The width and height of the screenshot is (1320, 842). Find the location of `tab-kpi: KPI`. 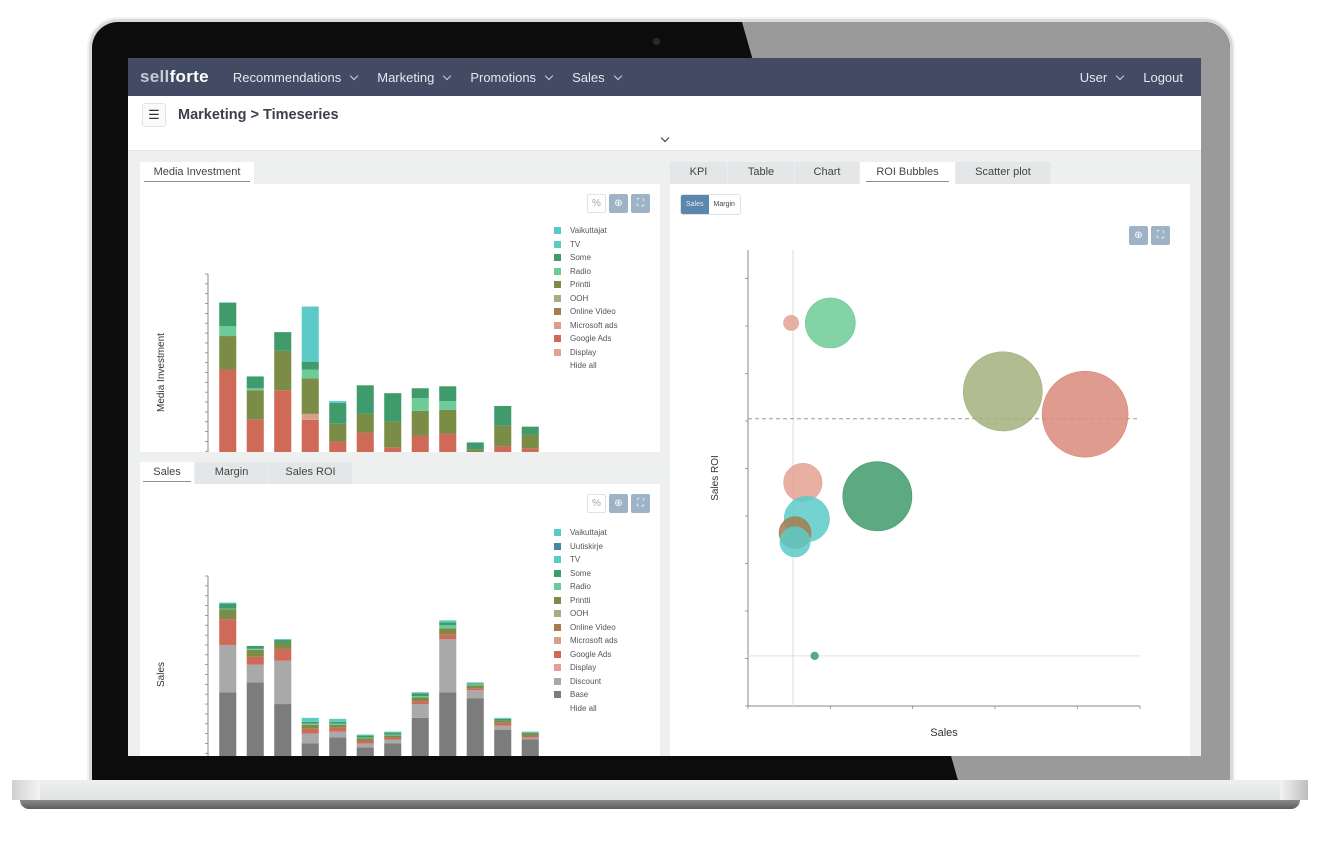

tab-kpi: KPI is located at coordinates (699, 173).